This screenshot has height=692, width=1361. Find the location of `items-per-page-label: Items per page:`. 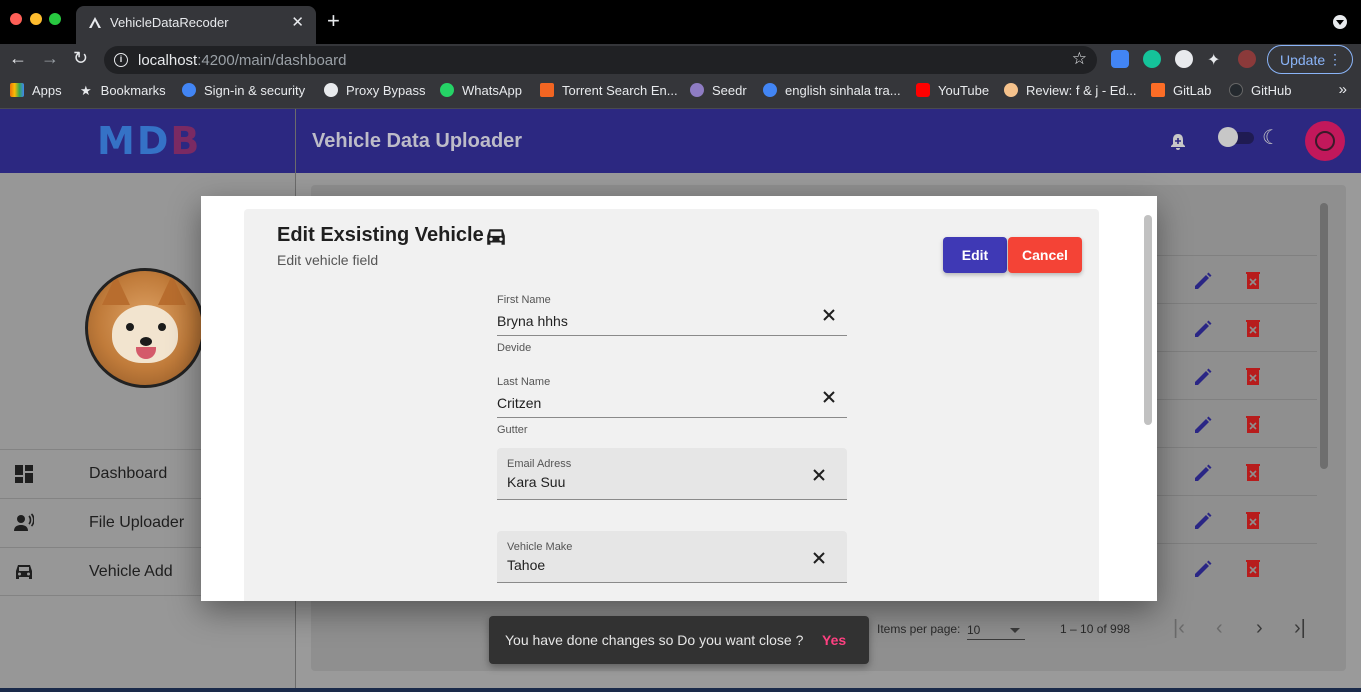

items-per-page-label: Items per page: is located at coordinates (919, 629).